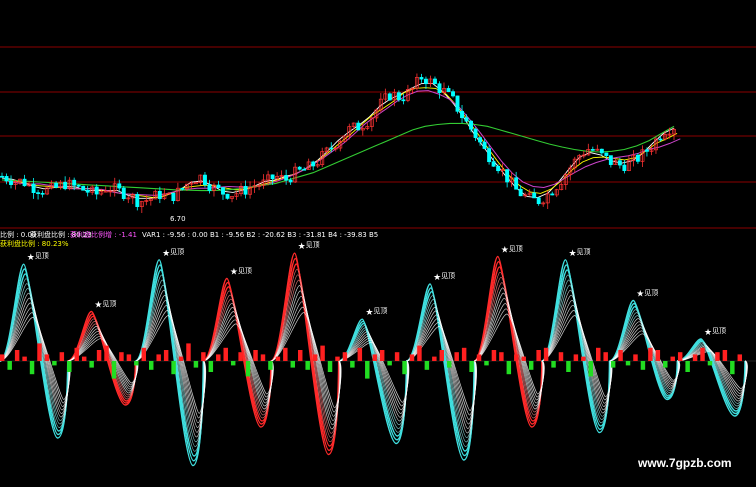 The height and width of the screenshot is (487, 756). I want to click on ma-long-line, so click(338, 157).